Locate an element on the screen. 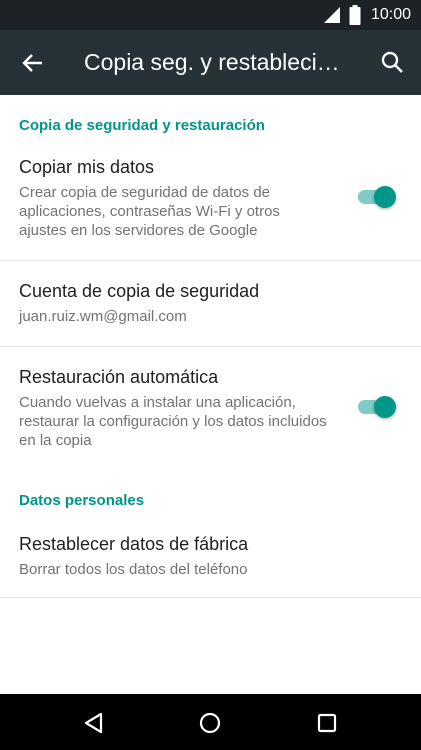 The image size is (421, 750). copy-my-data-switch is located at coordinates (377, 197).